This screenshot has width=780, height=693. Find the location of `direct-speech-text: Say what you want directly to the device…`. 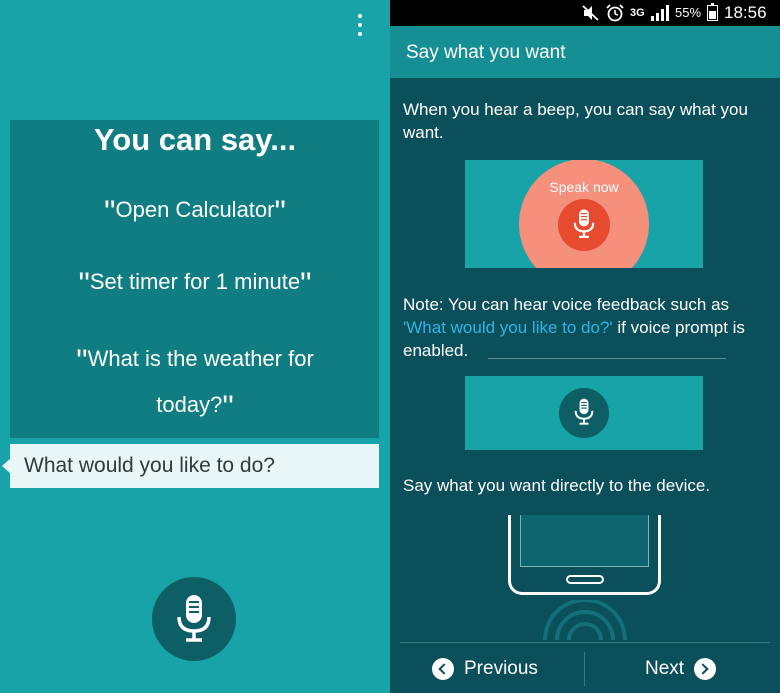

direct-speech-text: Say what you want directly to the device… is located at coordinates (557, 485).